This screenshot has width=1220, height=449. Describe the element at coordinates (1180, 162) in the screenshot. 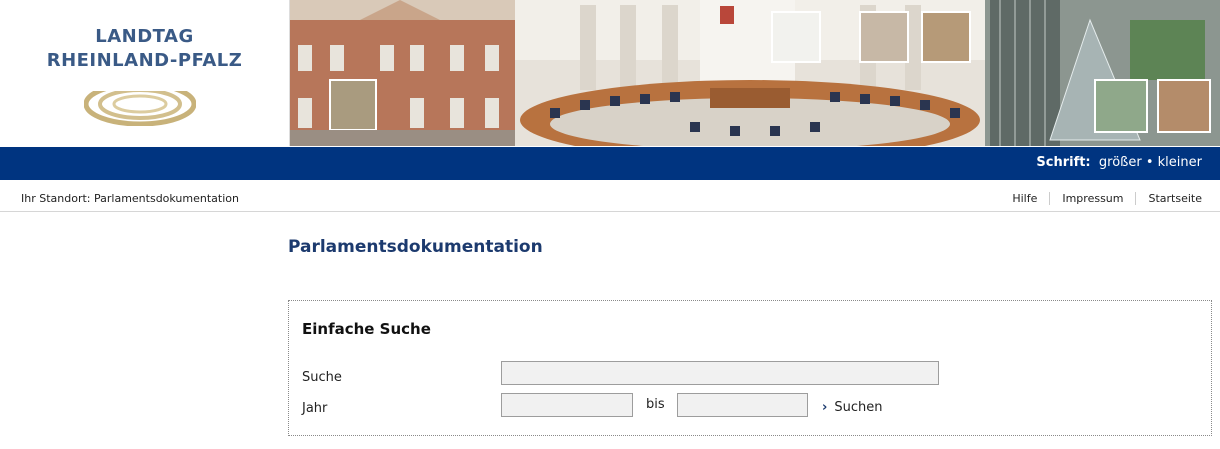

I see `font-smaller-link: kleiner` at that location.